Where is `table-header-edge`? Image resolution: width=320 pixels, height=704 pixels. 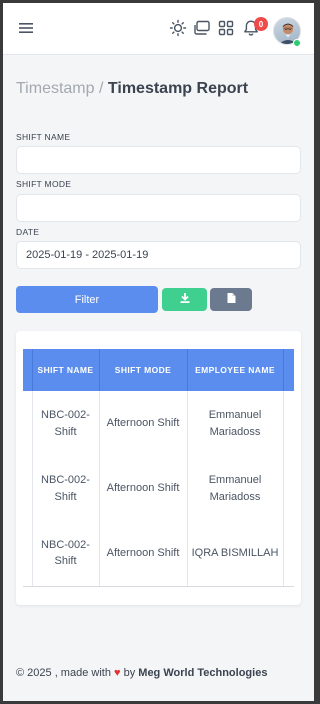
table-header-edge is located at coordinates (28, 370).